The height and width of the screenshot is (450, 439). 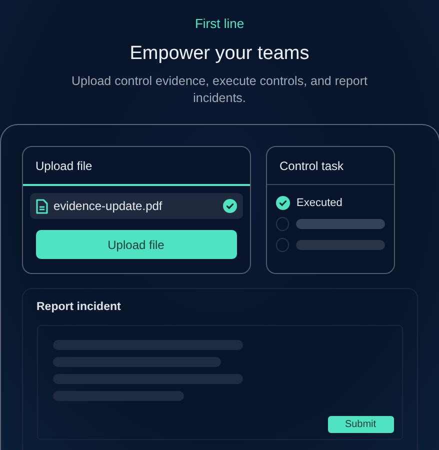 I want to click on card-title: Report incident, so click(x=79, y=307).